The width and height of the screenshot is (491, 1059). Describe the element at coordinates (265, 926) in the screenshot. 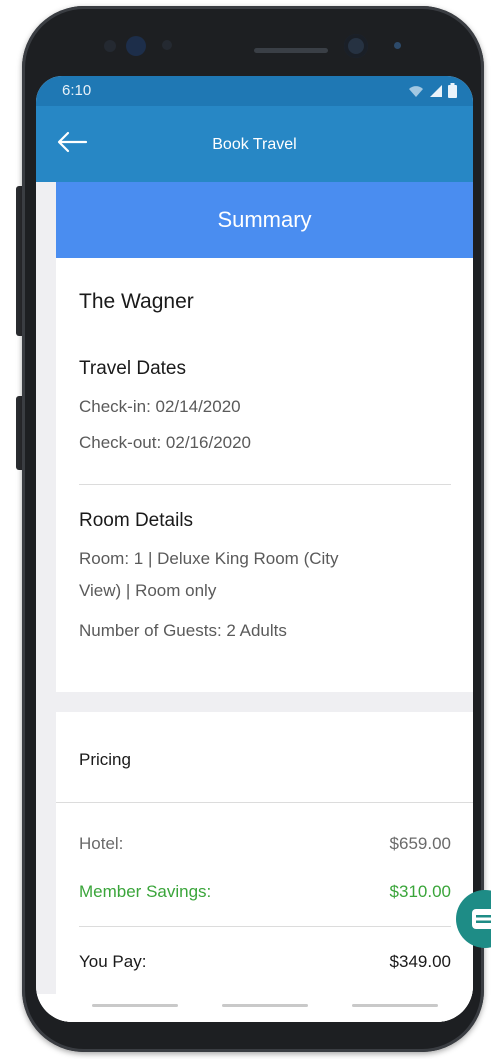

I see `total-divider` at that location.